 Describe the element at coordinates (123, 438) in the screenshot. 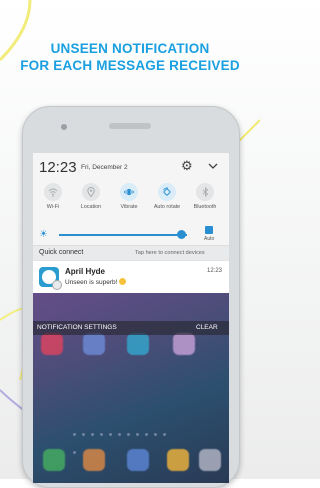

I see `page-indicator` at that location.